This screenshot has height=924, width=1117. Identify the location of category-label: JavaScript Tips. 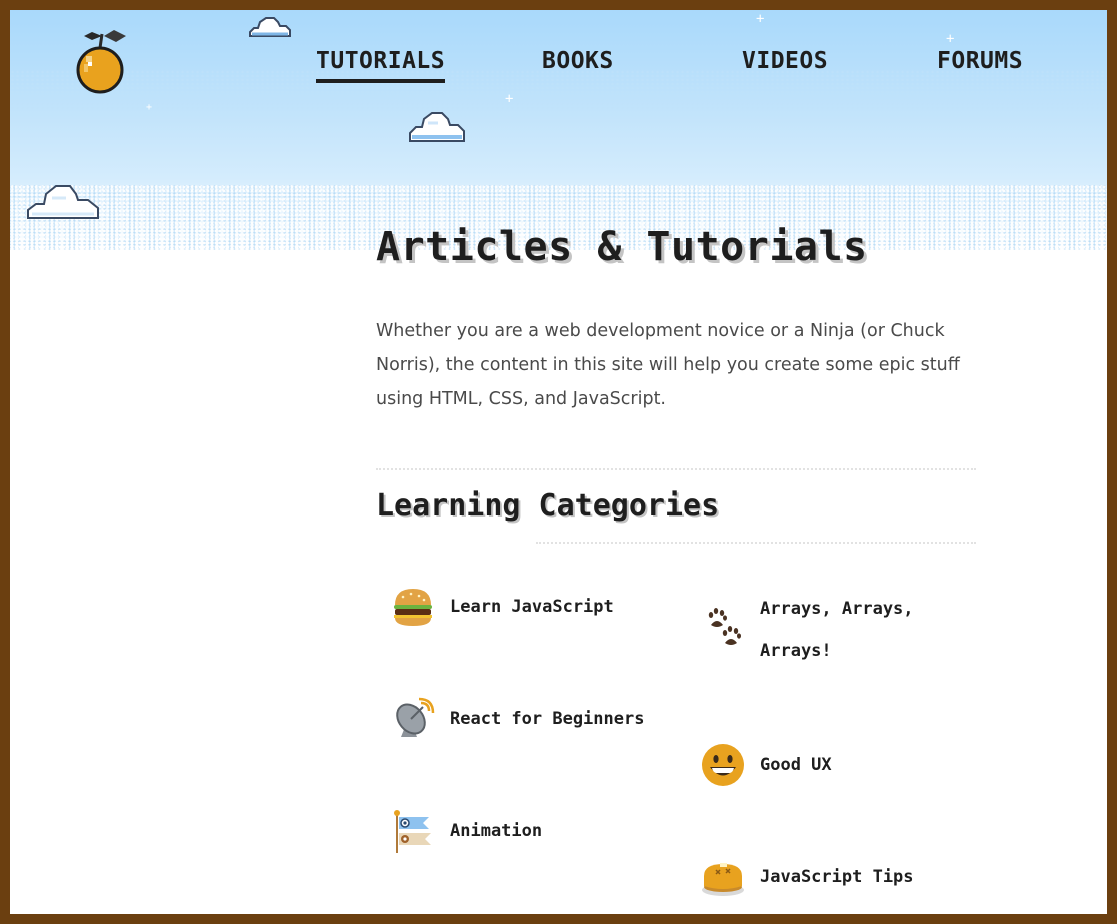
(837, 877).